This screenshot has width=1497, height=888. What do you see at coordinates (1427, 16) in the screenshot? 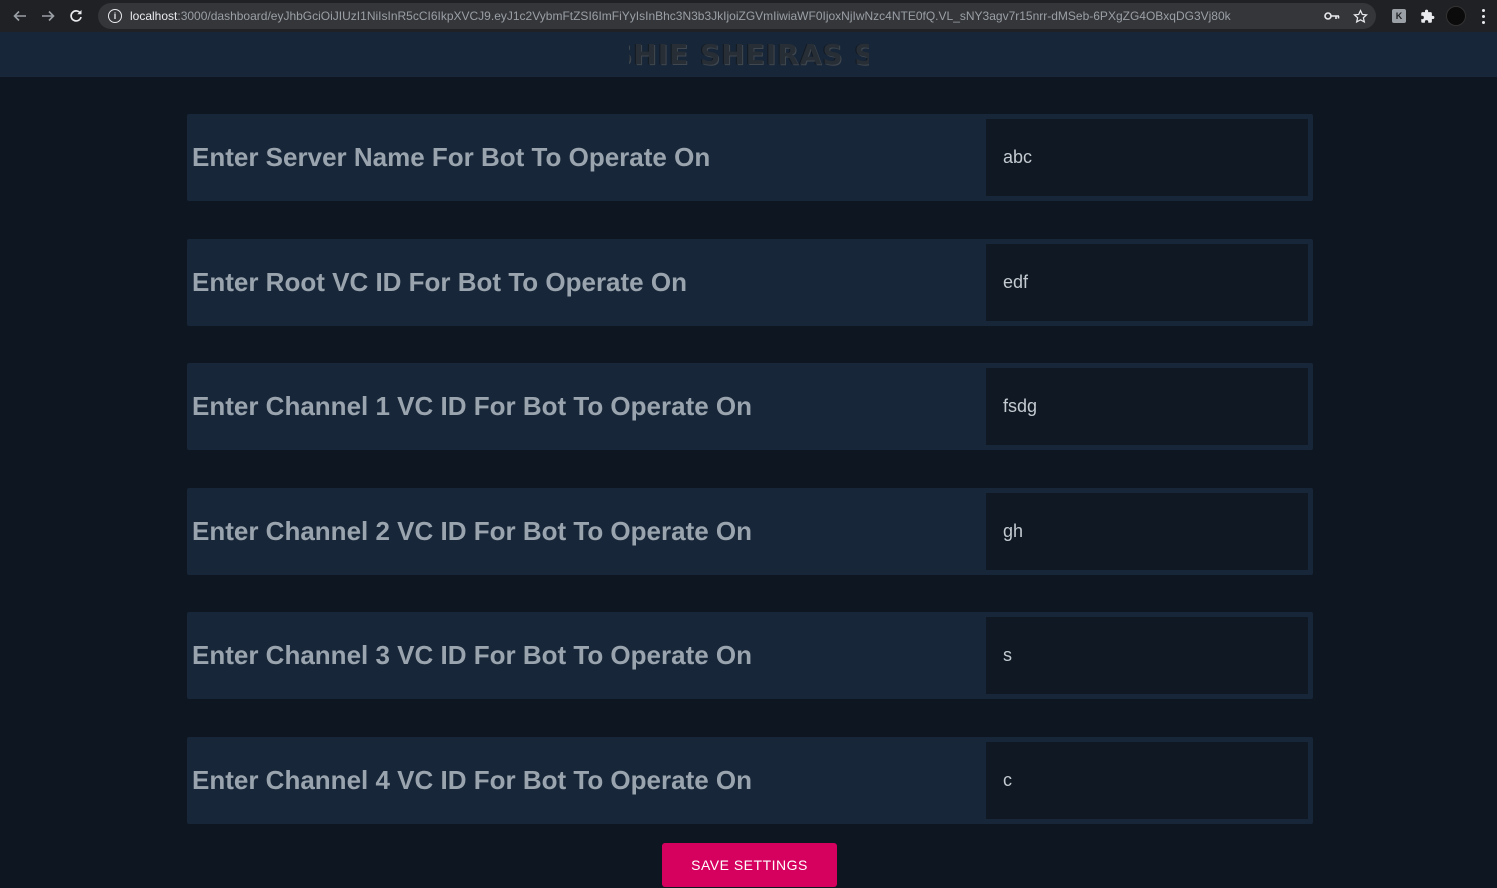
I see `puzzle-icon` at bounding box center [1427, 16].